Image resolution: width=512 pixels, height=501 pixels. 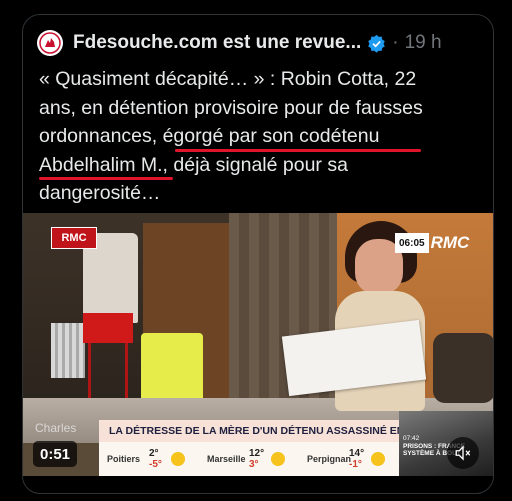 What do you see at coordinates (193, 164) in the screenshot?
I see `tweet-line: Abdelhalim M., déjà signalé pour sa` at bounding box center [193, 164].